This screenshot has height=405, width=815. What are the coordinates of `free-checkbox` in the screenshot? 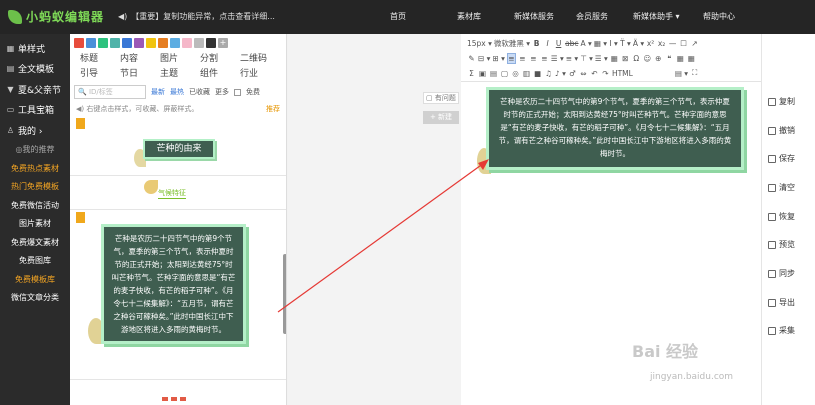 It's located at (237, 92).